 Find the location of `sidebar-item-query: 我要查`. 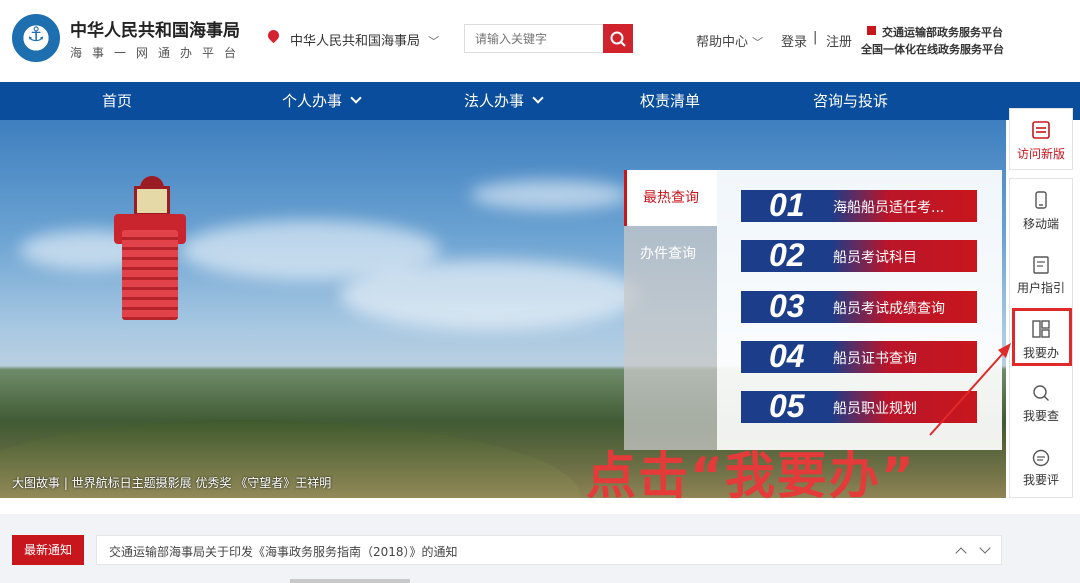

sidebar-item-query: 我要查 is located at coordinates (1041, 415).